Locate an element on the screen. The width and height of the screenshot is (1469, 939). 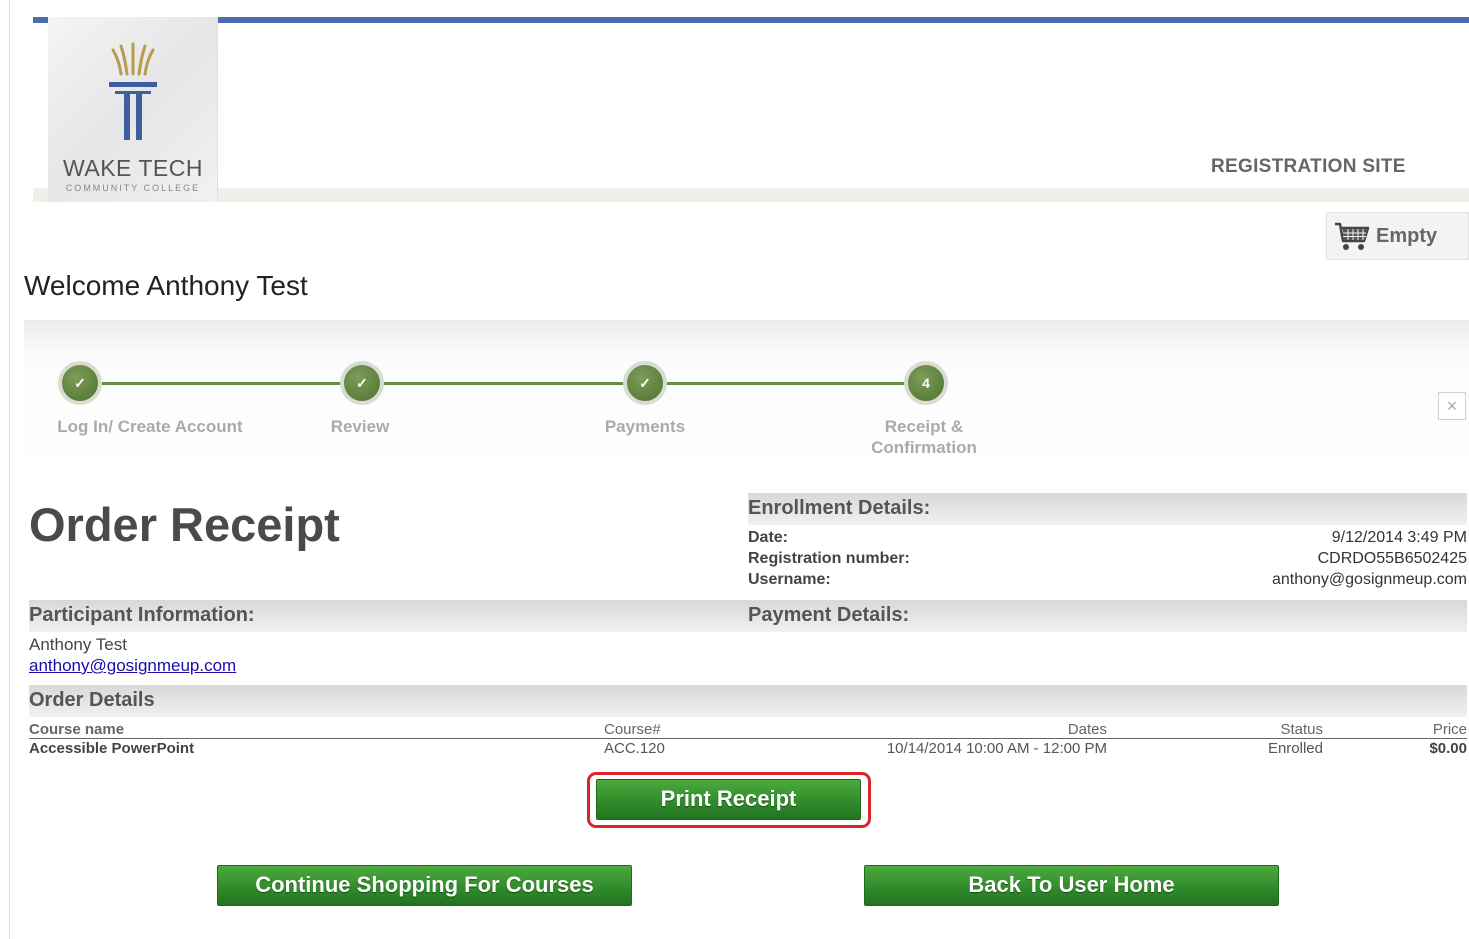
page-left-border is located at coordinates (9, 469).